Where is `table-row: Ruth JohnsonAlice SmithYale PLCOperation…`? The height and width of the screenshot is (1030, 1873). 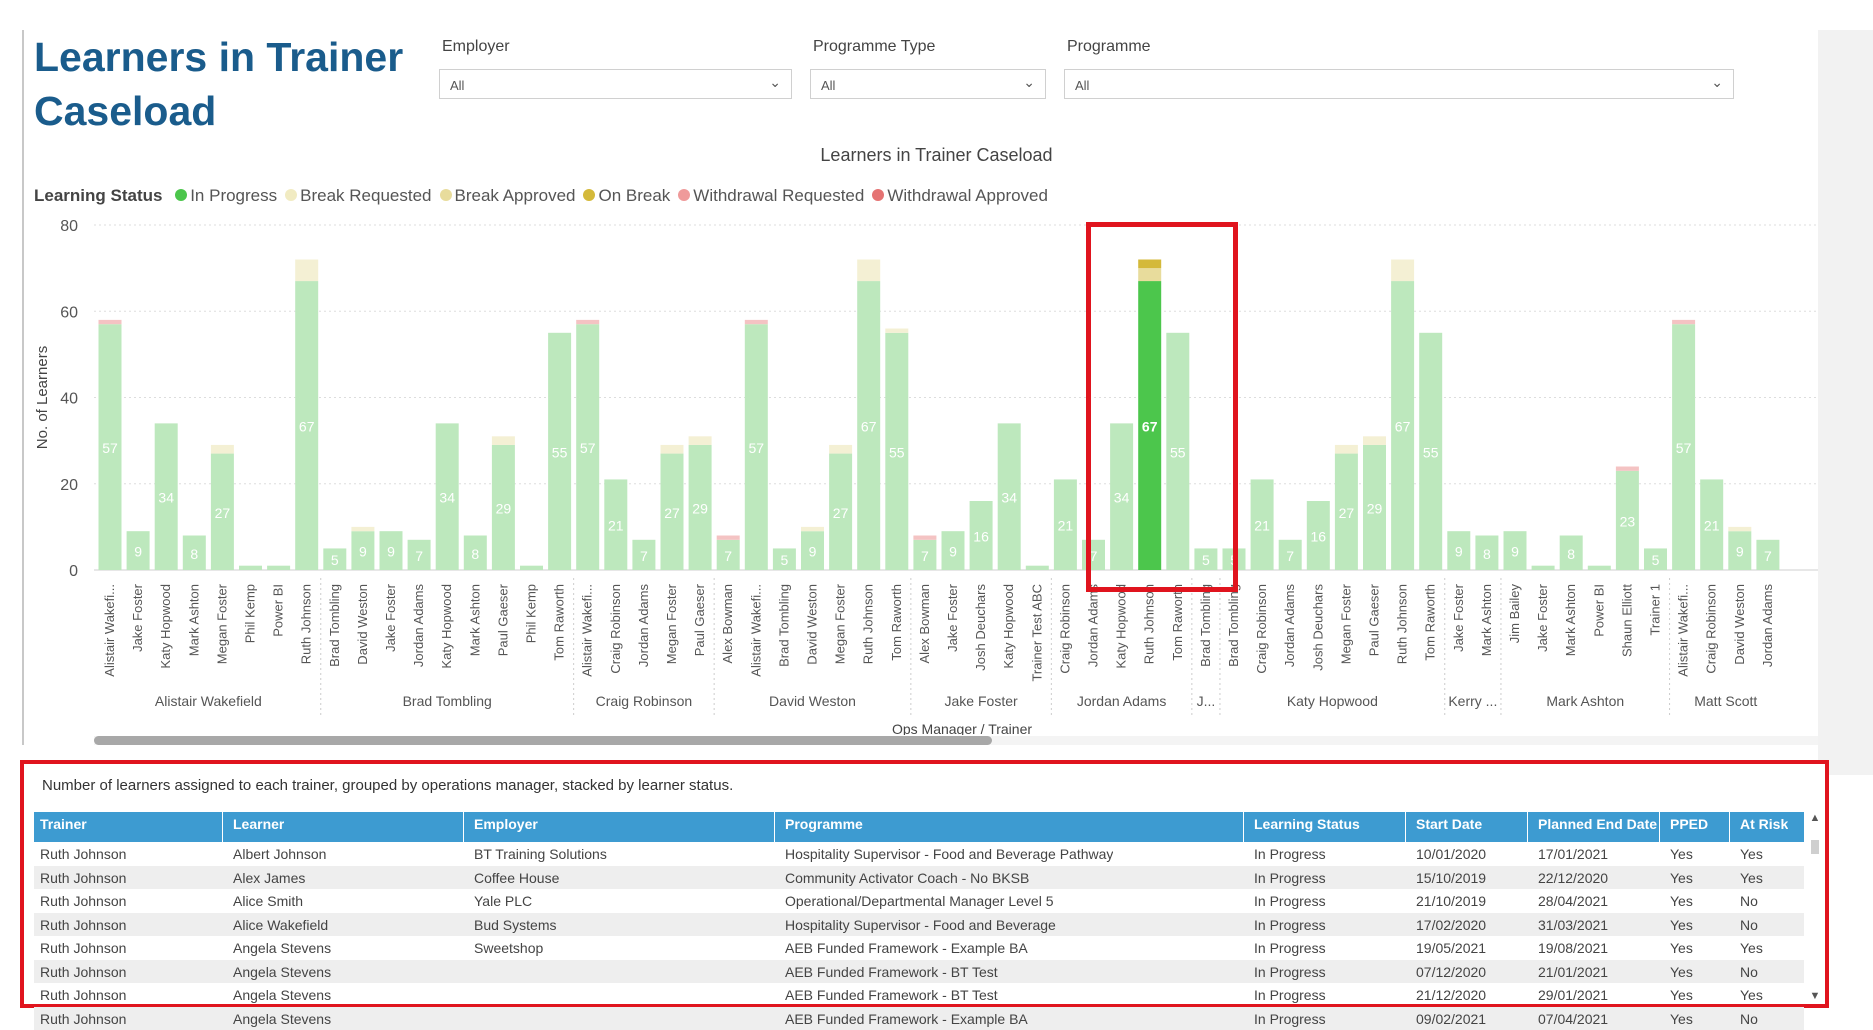
table-row: Ruth JohnsonAlice SmithYale PLCOperation… is located at coordinates (919, 901).